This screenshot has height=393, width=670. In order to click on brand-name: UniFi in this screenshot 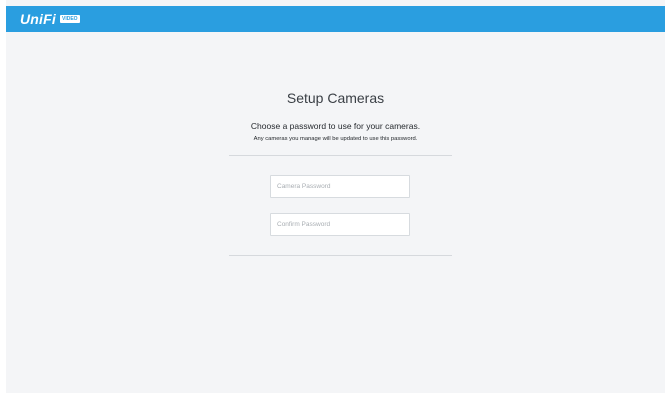, I will do `click(38, 19)`.